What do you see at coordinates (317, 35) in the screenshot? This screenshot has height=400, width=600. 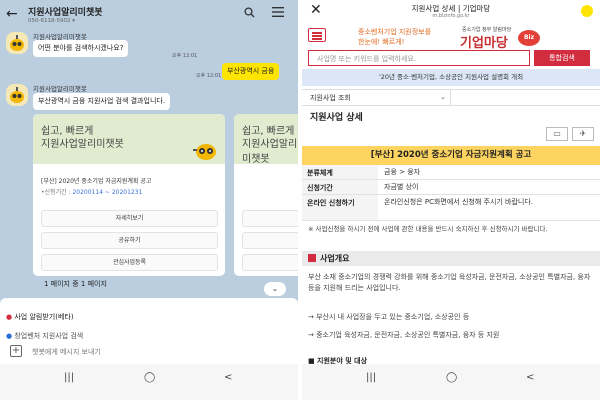 I see `hamburger-menu-icon` at bounding box center [317, 35].